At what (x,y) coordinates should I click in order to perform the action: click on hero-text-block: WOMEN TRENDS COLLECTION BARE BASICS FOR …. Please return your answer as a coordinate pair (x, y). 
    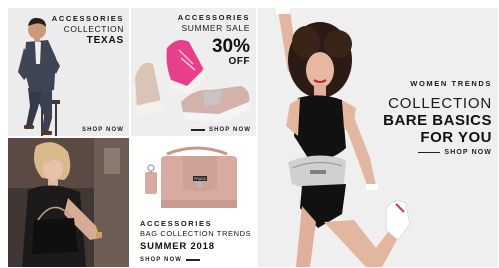
    Looking at the image, I should click on (437, 112).